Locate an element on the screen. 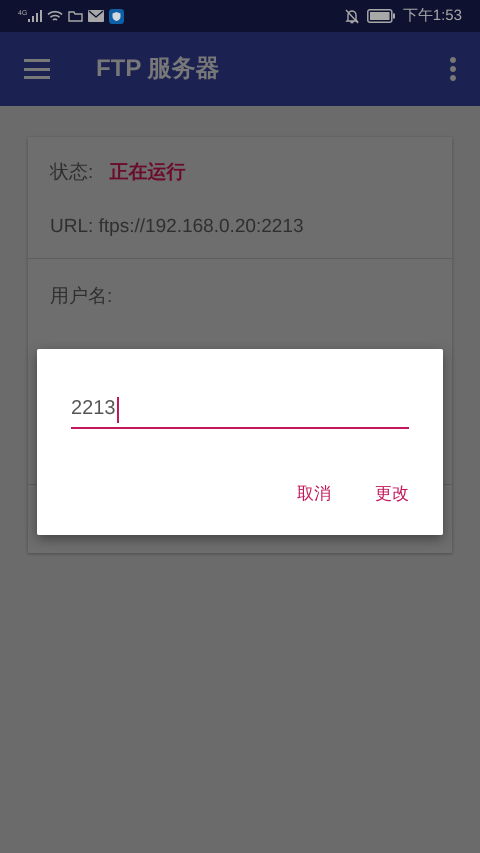 The image size is (480, 853). more-options-button is located at coordinates (453, 69).